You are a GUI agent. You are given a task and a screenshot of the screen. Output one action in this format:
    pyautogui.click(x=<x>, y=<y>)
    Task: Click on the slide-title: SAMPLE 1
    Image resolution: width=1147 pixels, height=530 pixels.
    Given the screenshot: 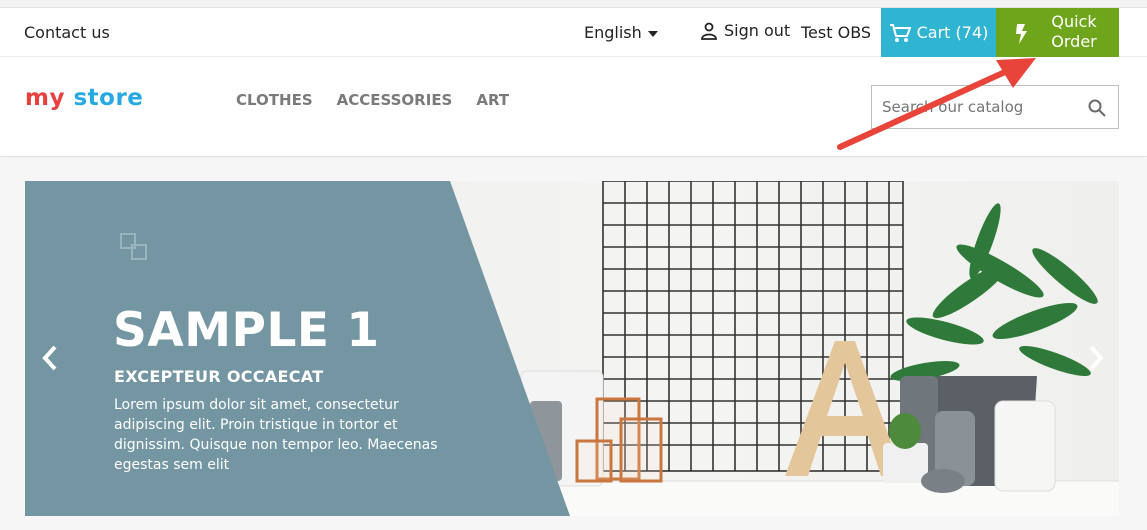 What is the action you would take?
    pyautogui.click(x=246, y=330)
    